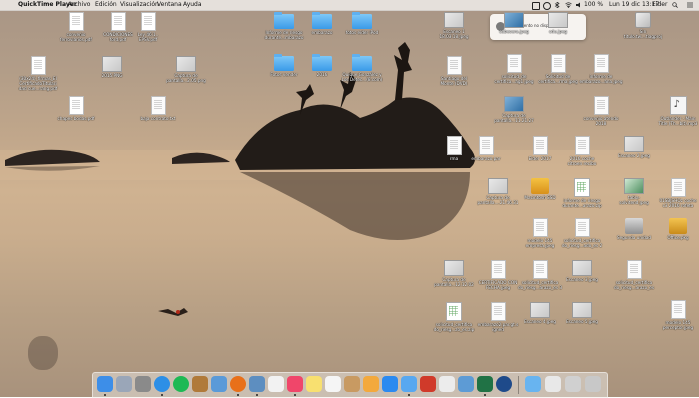 The width and height of the screenshot is (699, 398). What do you see at coordinates (148, 37) in the screenshot?
I see `desktop-item-label: Ley 46.1.. EPSV.pdf` at bounding box center [148, 37].